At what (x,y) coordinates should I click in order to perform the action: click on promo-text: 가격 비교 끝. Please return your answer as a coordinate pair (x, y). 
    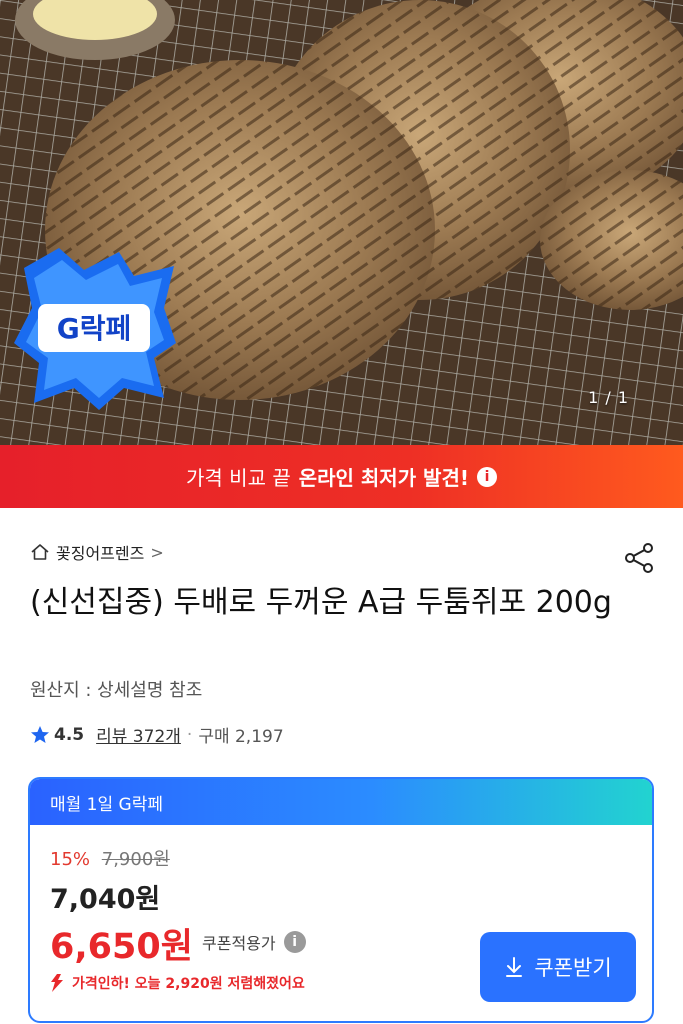
    Looking at the image, I should click on (238, 478).